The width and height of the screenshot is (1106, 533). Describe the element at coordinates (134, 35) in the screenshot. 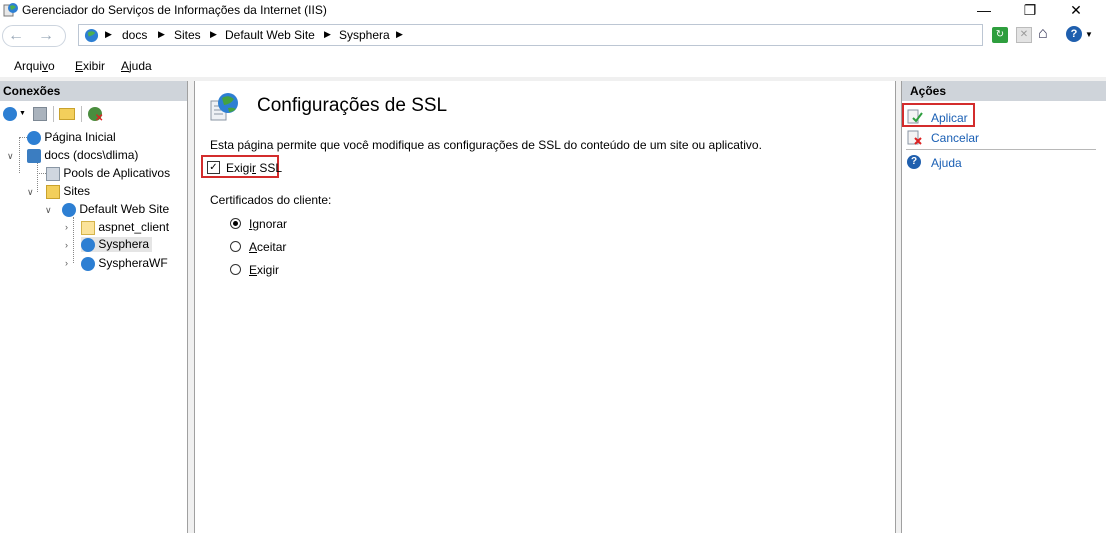

I see `breadcrumb-docs: docs` at that location.